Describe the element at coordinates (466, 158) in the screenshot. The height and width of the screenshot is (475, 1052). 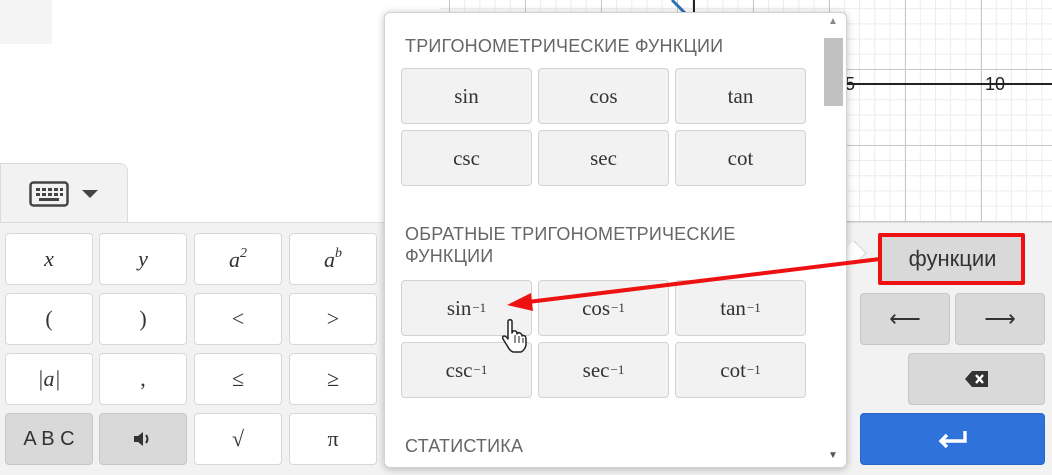
I see `func-csc: csc` at that location.